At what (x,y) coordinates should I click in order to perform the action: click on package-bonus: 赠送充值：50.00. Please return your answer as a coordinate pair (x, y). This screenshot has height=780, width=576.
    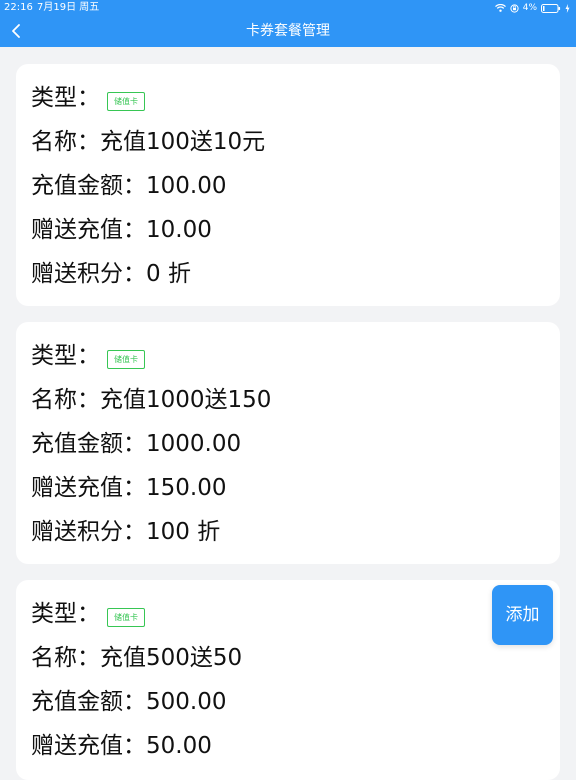
    Looking at the image, I should click on (121, 746).